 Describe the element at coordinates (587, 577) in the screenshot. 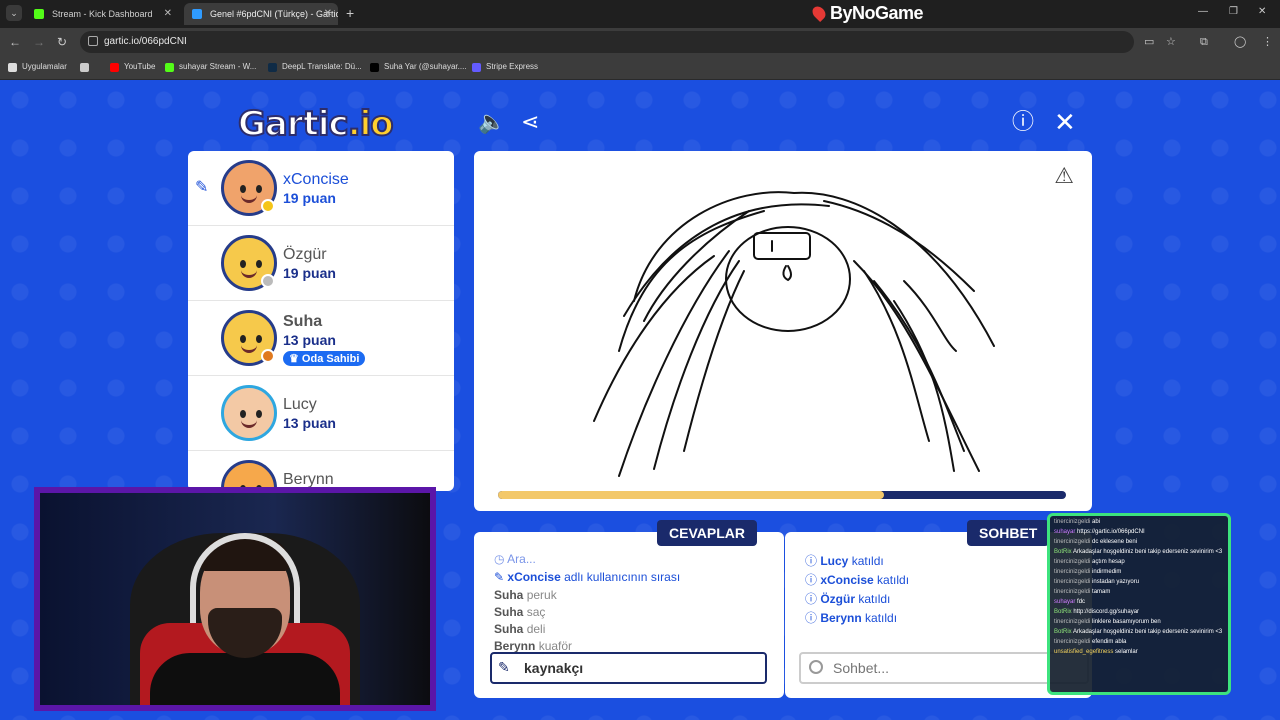

I see `answer-turn-line: ✎ xConcise adlı kullanıcının sırası` at that location.